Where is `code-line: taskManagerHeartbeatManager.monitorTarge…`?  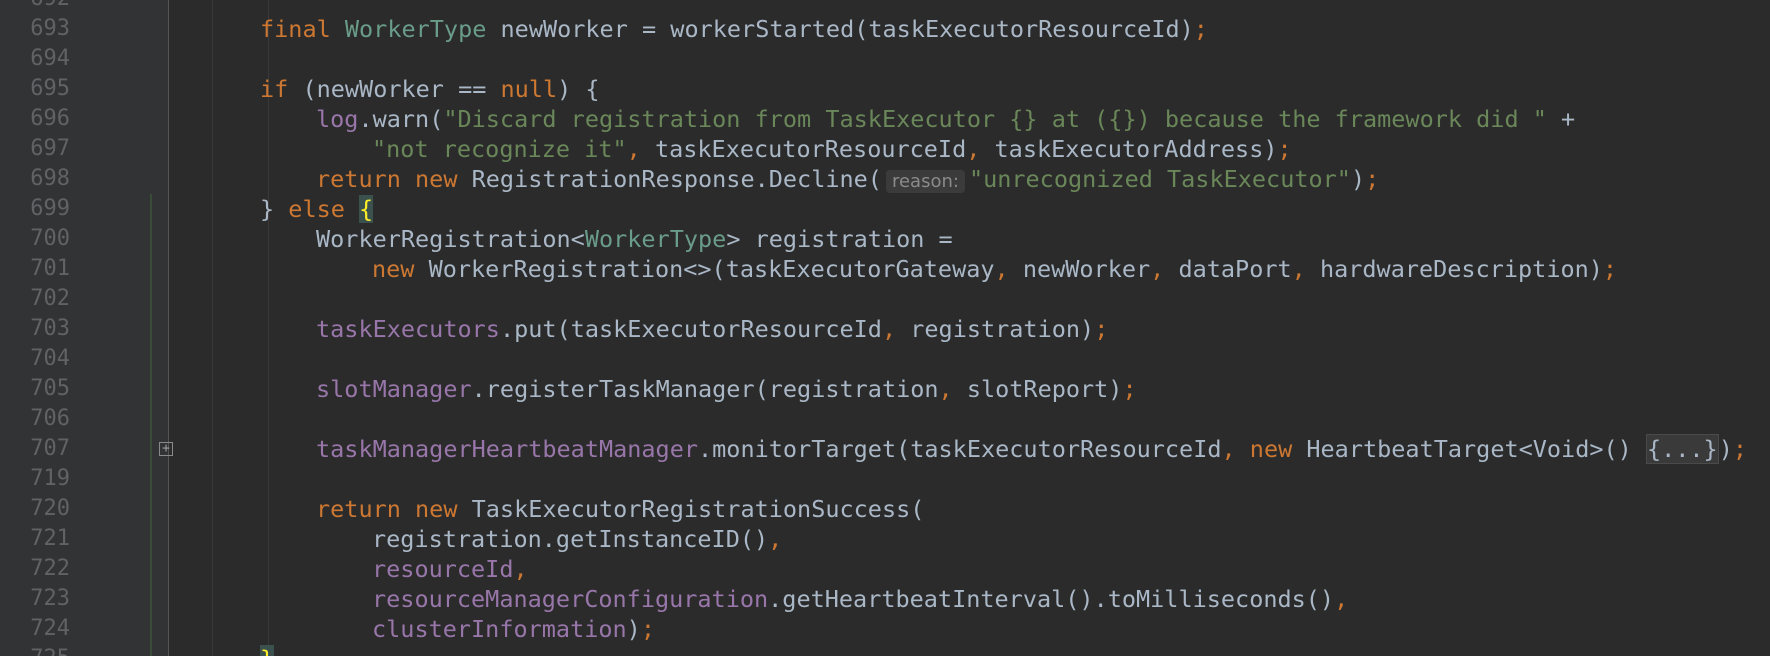
code-line: taskManagerHeartbeatManager.monitorTarge… is located at coordinates (1031, 449).